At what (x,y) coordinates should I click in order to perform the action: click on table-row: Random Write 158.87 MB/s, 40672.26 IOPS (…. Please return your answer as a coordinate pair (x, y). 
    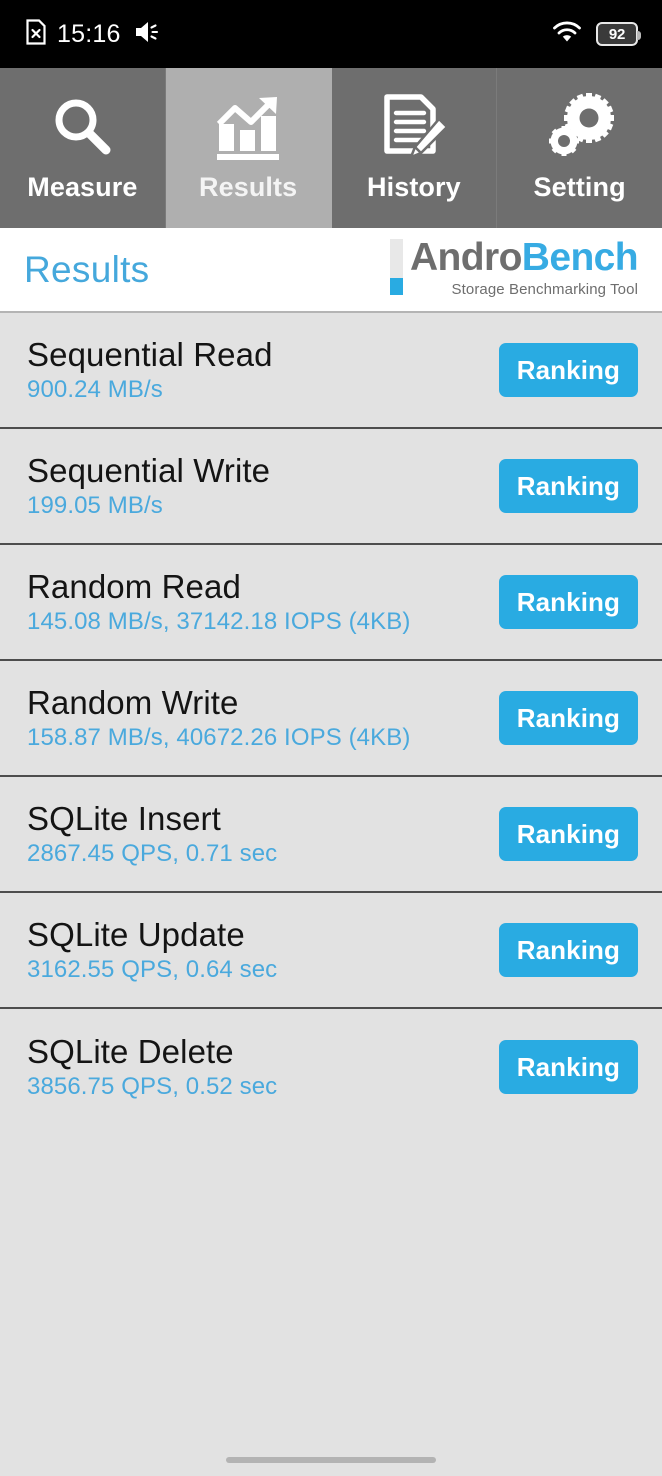
    Looking at the image, I should click on (331, 719).